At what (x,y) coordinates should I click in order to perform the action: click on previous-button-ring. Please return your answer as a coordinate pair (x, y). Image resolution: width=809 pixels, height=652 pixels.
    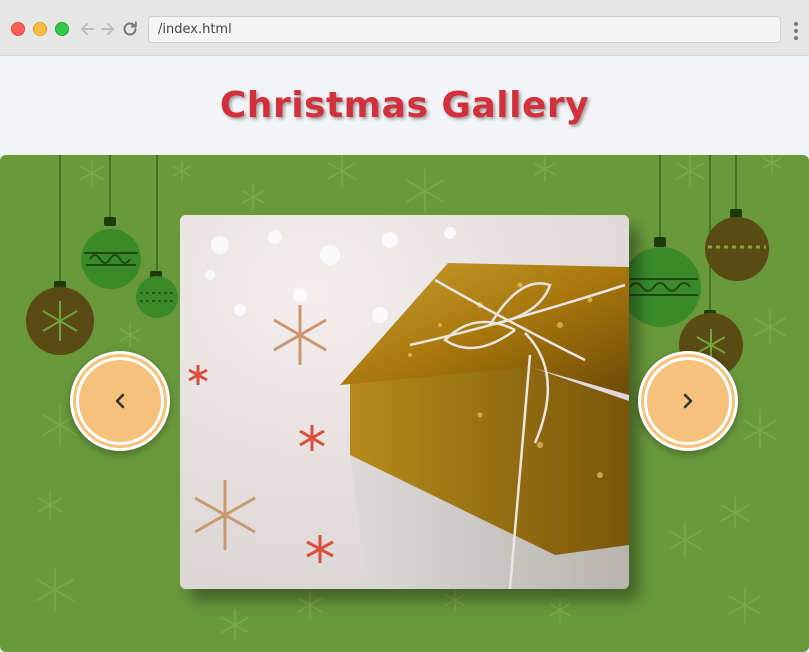
    Looking at the image, I should click on (120, 401).